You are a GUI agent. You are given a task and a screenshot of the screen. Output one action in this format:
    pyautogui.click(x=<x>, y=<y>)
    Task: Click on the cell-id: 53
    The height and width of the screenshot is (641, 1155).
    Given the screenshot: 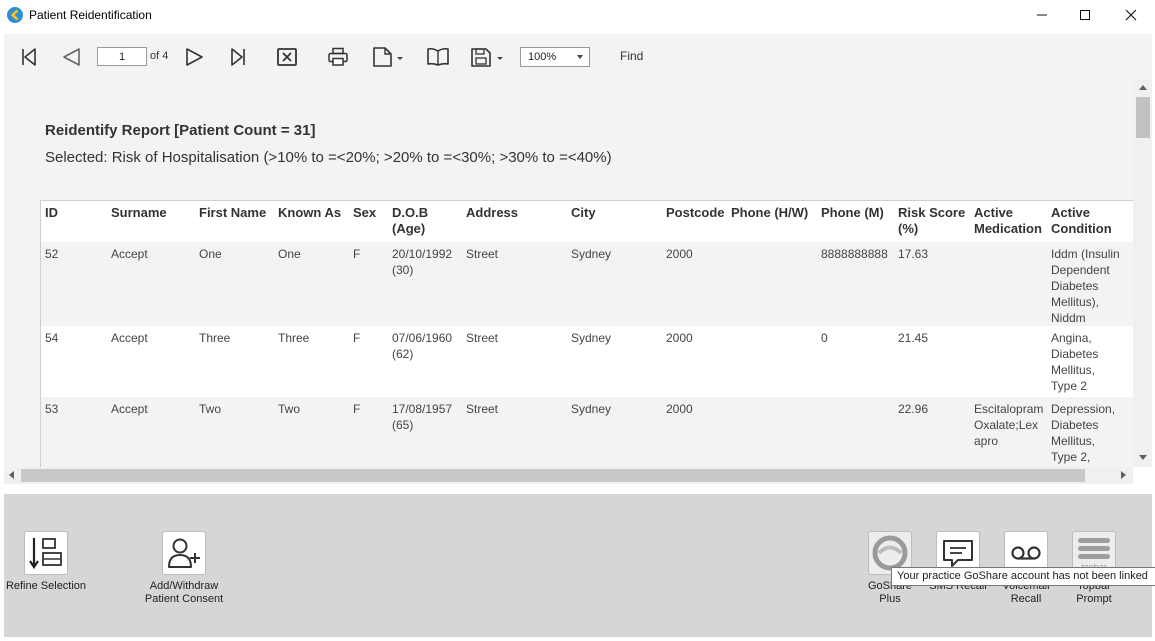 What is the action you would take?
    pyautogui.click(x=52, y=409)
    